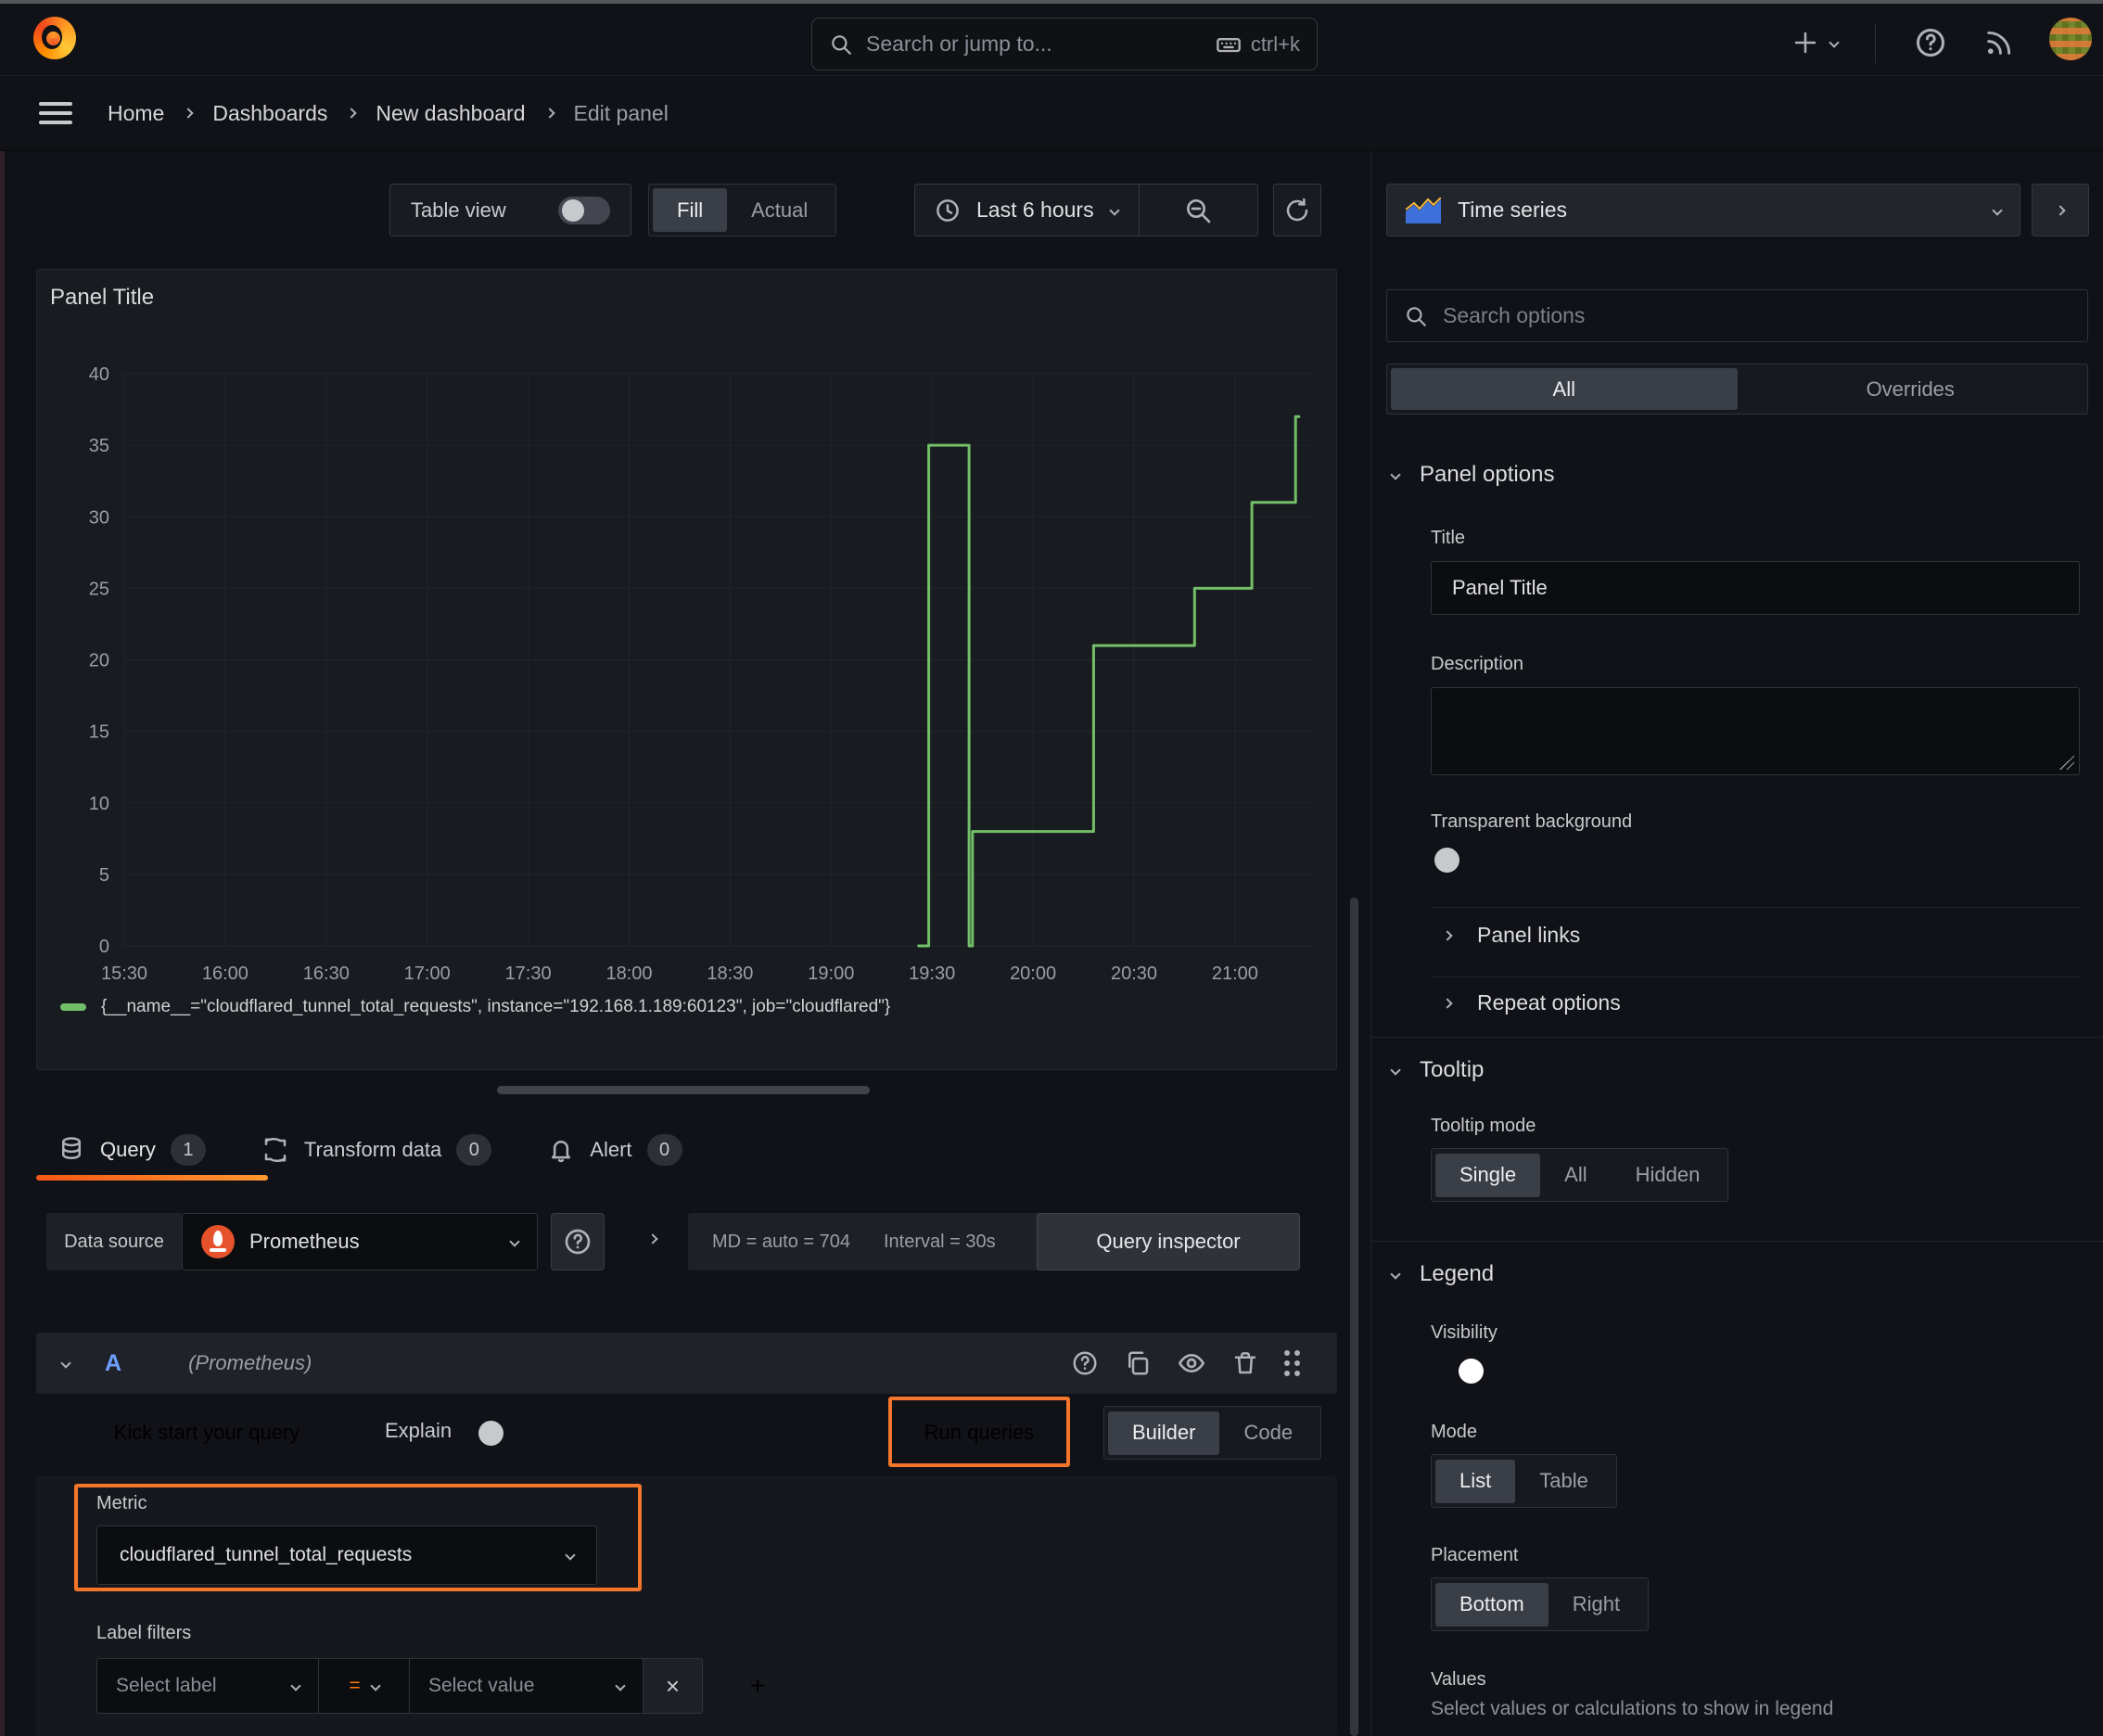  Describe the element at coordinates (1930, 42) in the screenshot. I see `help-button` at that location.